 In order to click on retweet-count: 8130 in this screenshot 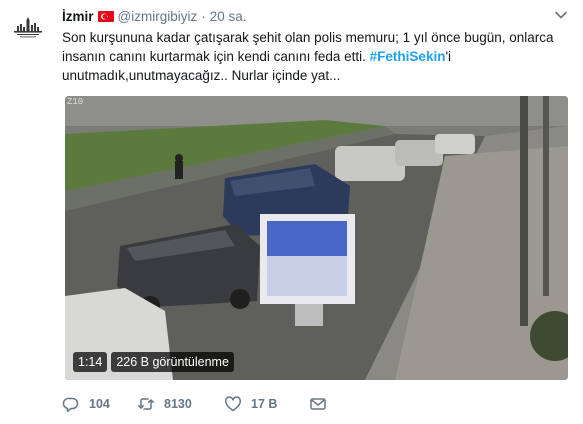, I will do `click(178, 404)`.